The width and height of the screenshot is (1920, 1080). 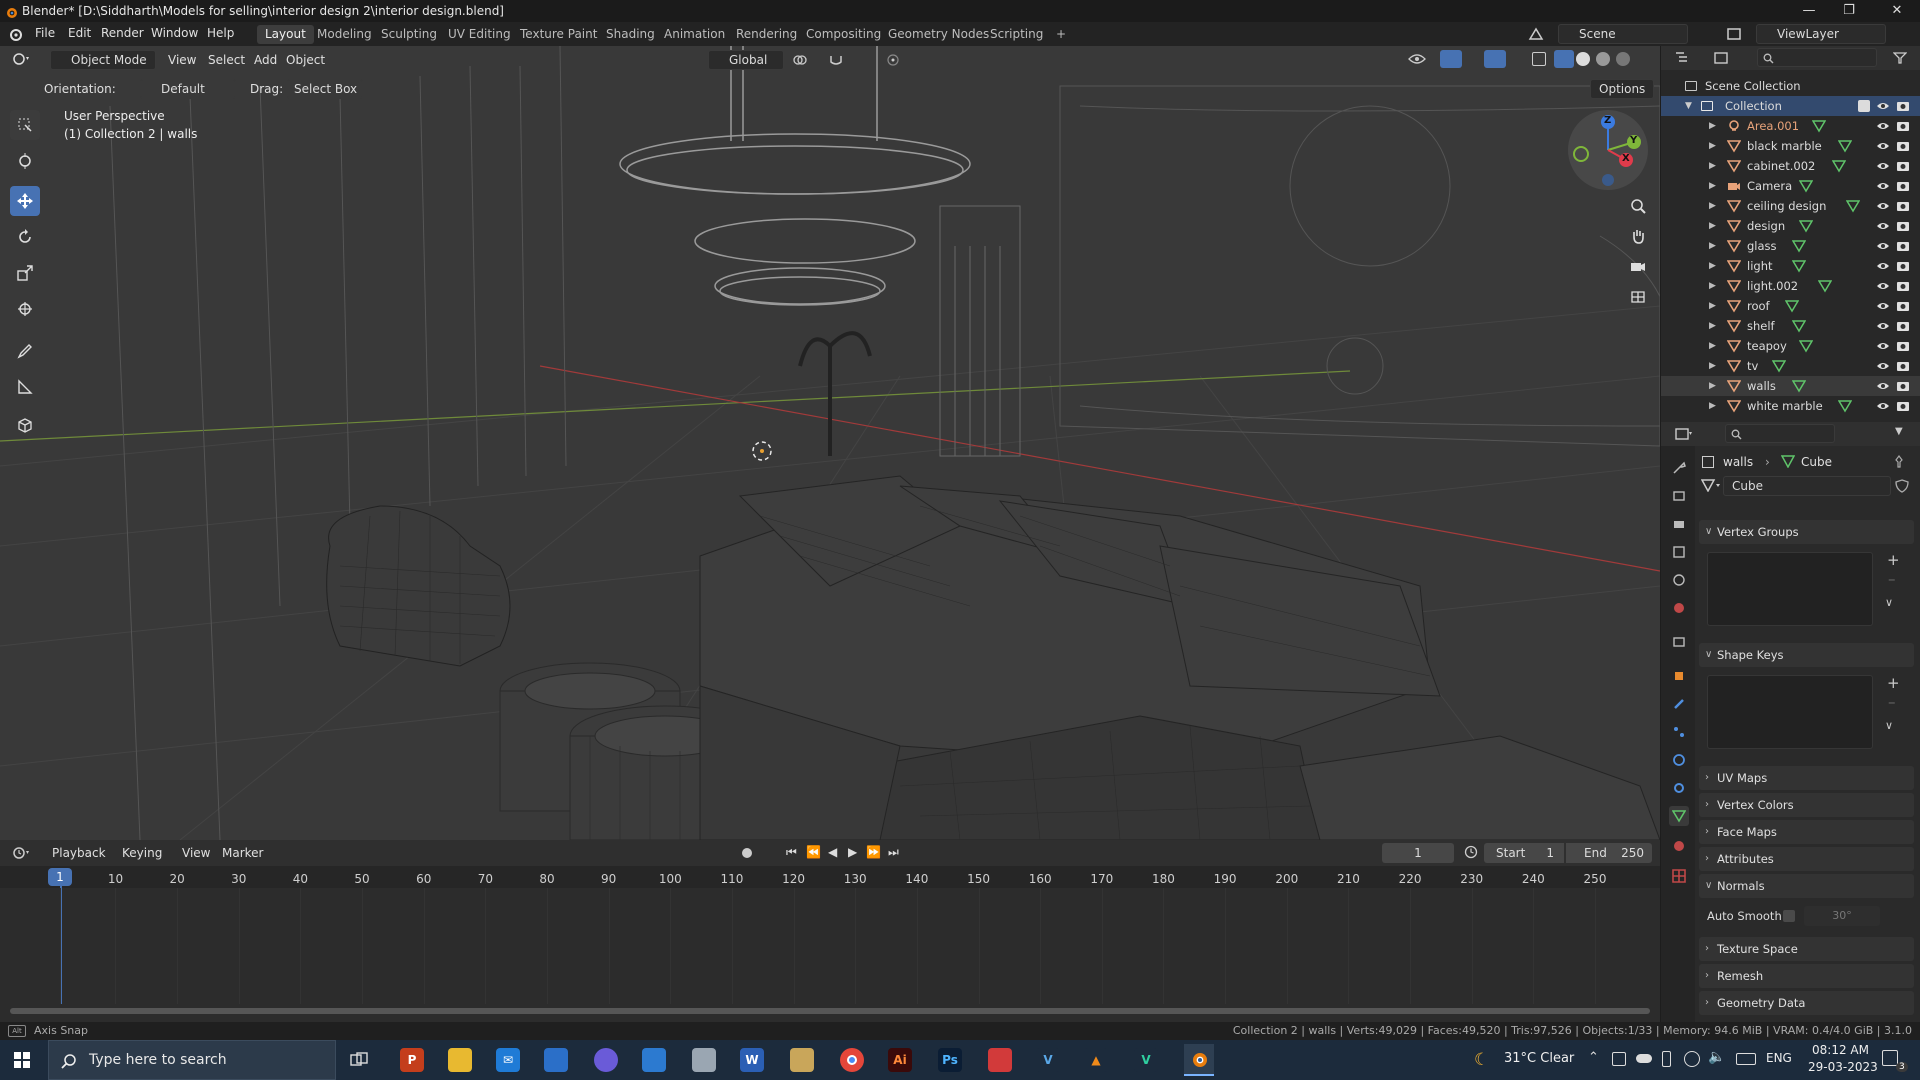 I want to click on photoshop-icon: Ps, so click(x=950, y=1060).